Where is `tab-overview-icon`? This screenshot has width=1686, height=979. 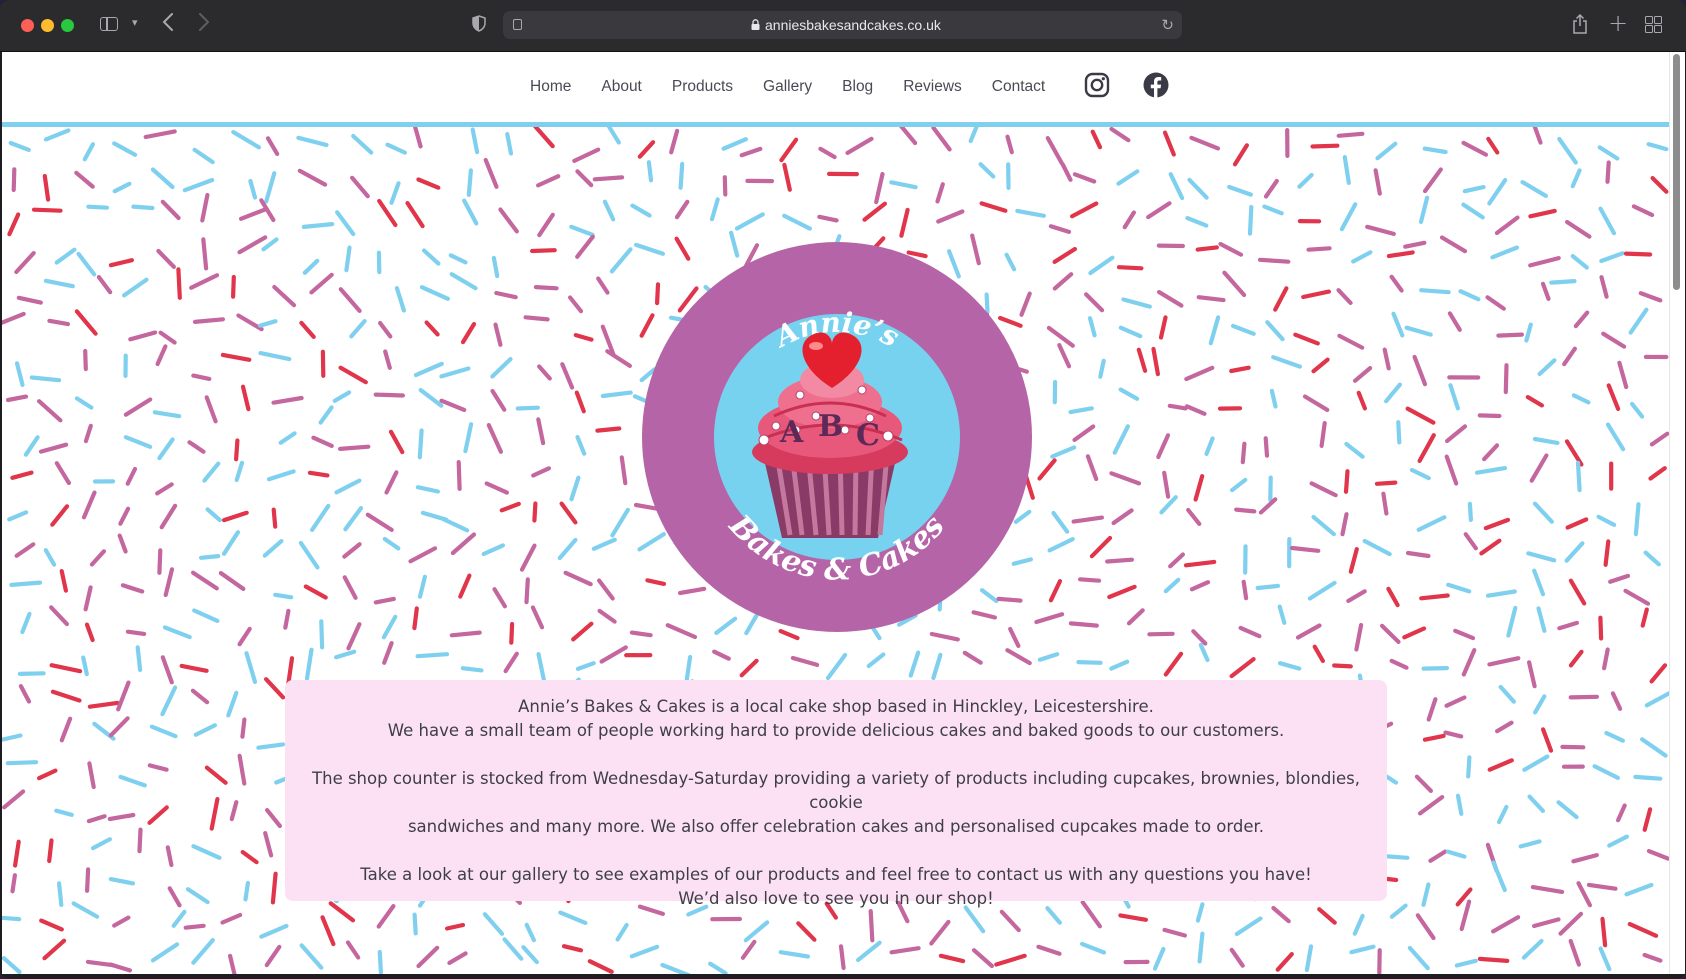 tab-overview-icon is located at coordinates (1653, 24).